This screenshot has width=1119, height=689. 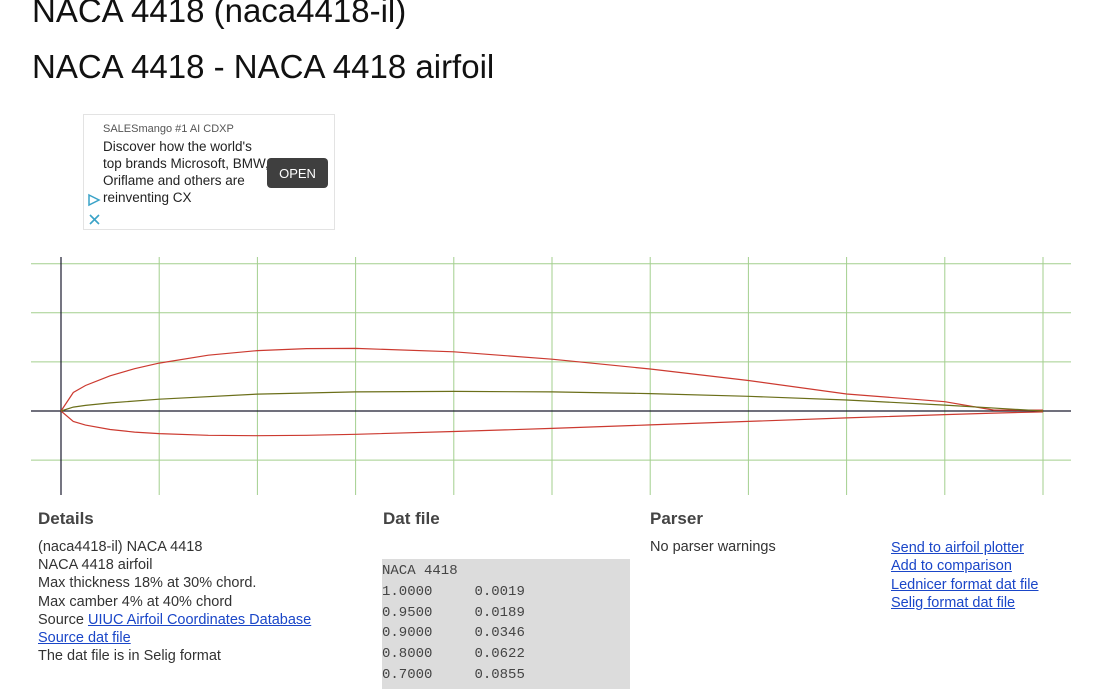 I want to click on details-line: Max camber 4% at 40% chord, so click(x=135, y=601).